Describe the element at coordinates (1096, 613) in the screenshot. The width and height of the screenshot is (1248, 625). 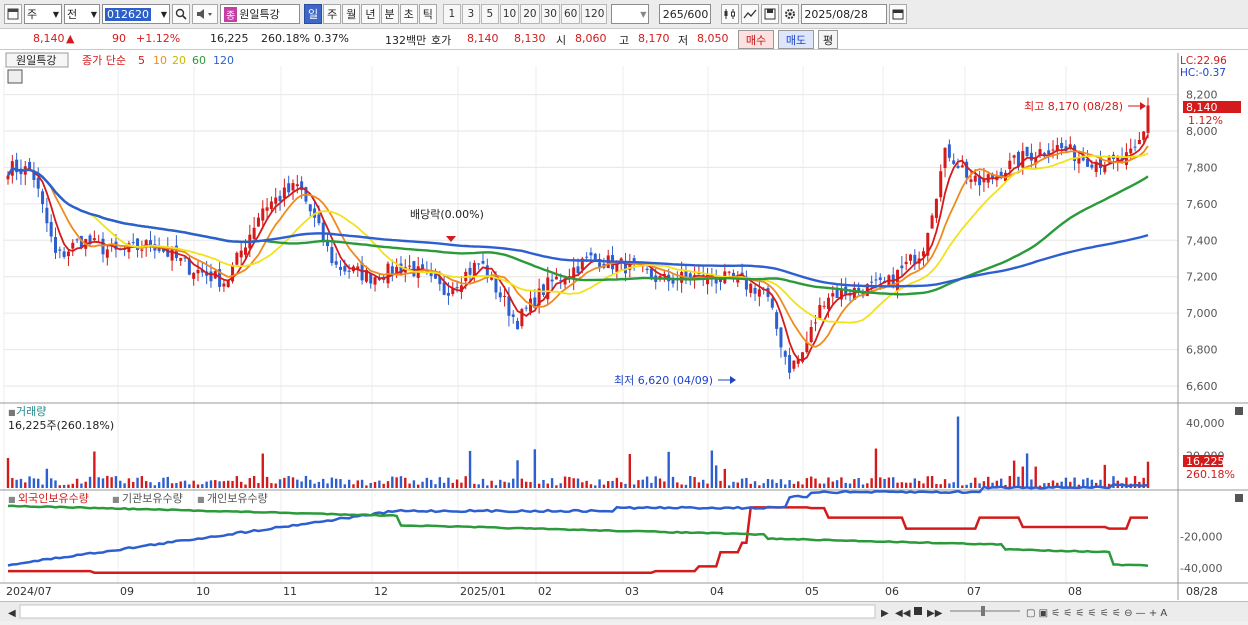
I see `layout-icons: ▢ ▣ ⚟ ⚟ ⚟ ⚟ ⚟ ⚟ ⊖ — + A` at that location.